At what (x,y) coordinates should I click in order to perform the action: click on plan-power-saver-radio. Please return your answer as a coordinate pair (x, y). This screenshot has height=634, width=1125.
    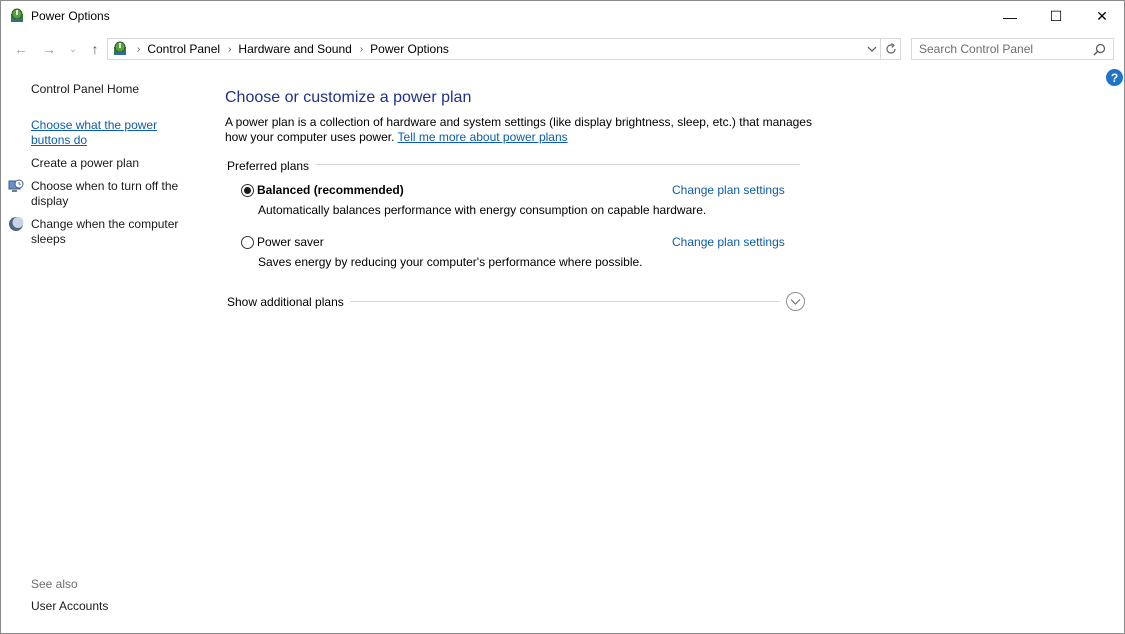
    Looking at the image, I should click on (247, 242).